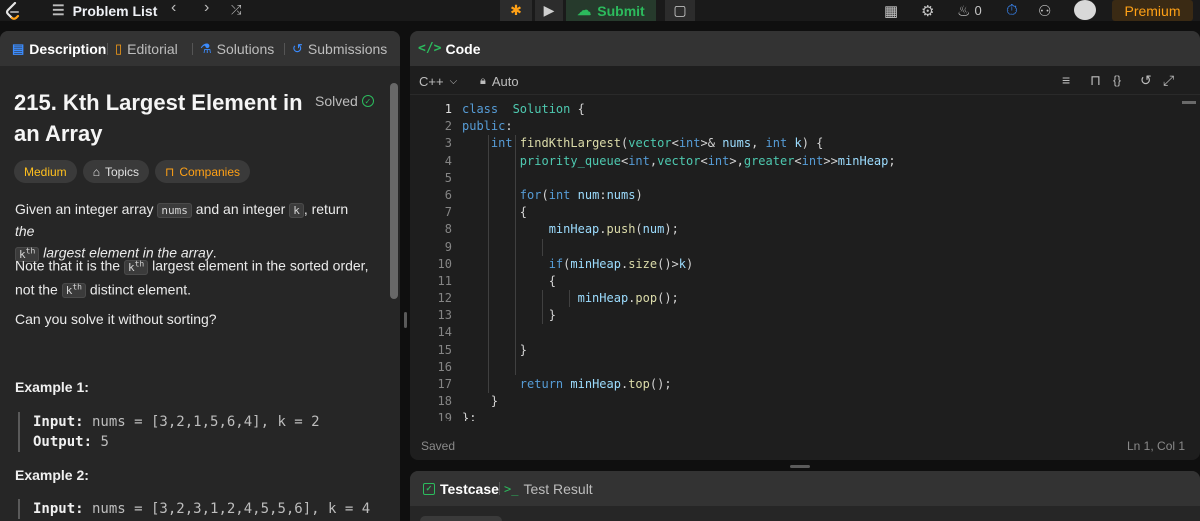 Image resolution: width=1200 pixels, height=521 pixels. I want to click on page-title: 215. Kth Largest Element in an Array, so click(158, 118).